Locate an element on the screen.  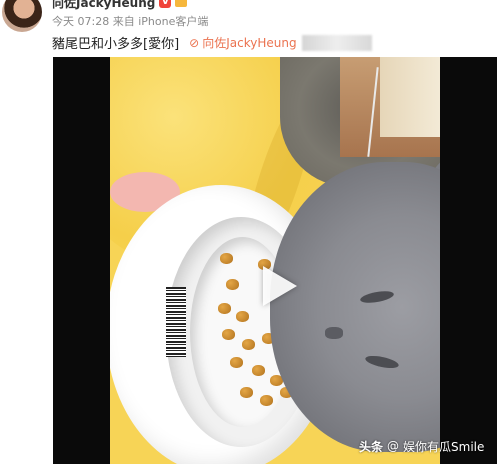
source-client: iPhone客户端 is located at coordinates (173, 21).